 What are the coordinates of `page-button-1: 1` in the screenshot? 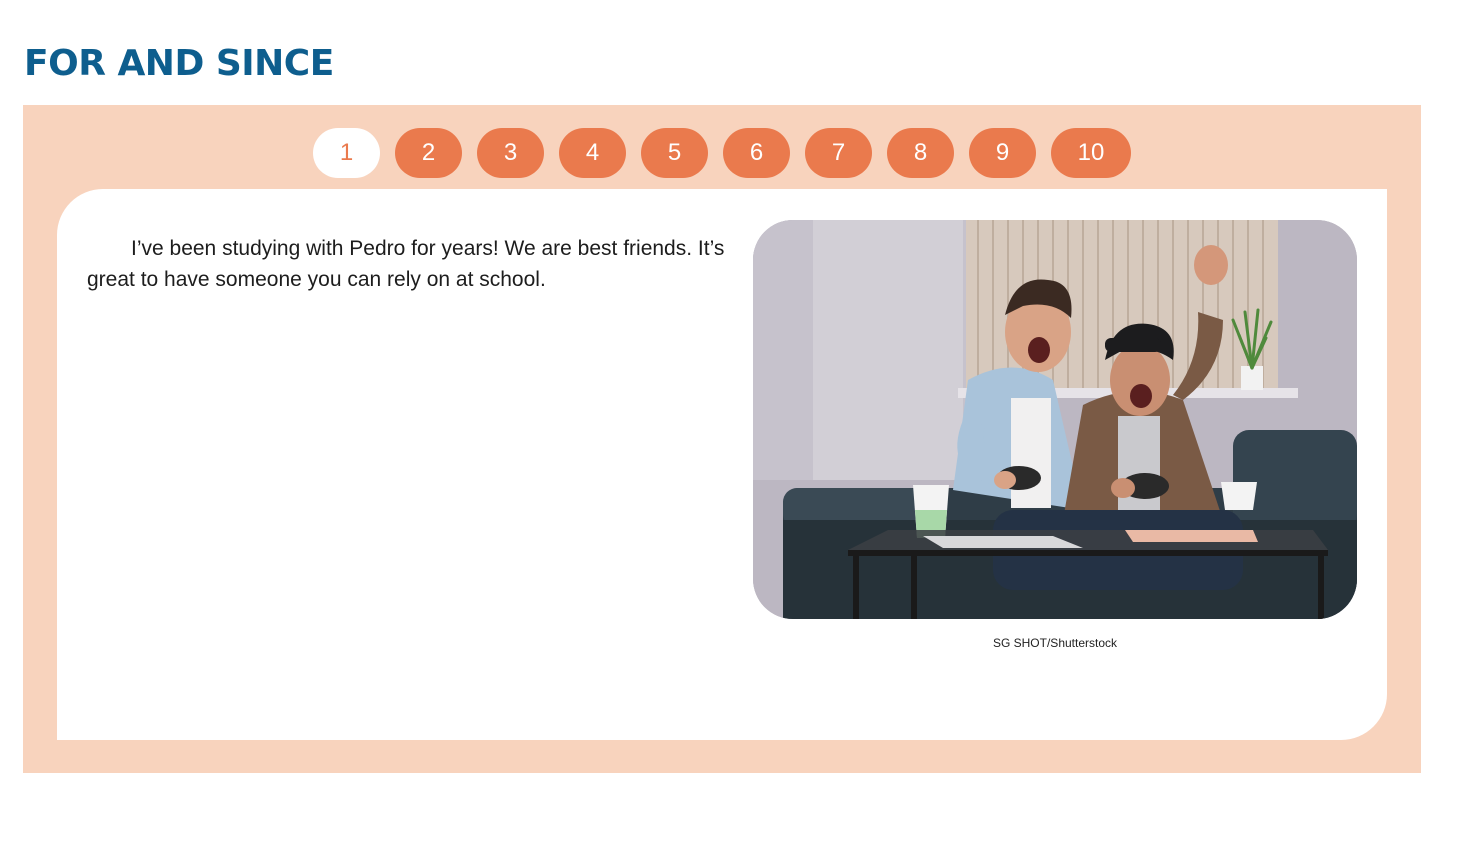 It's located at (346, 153).